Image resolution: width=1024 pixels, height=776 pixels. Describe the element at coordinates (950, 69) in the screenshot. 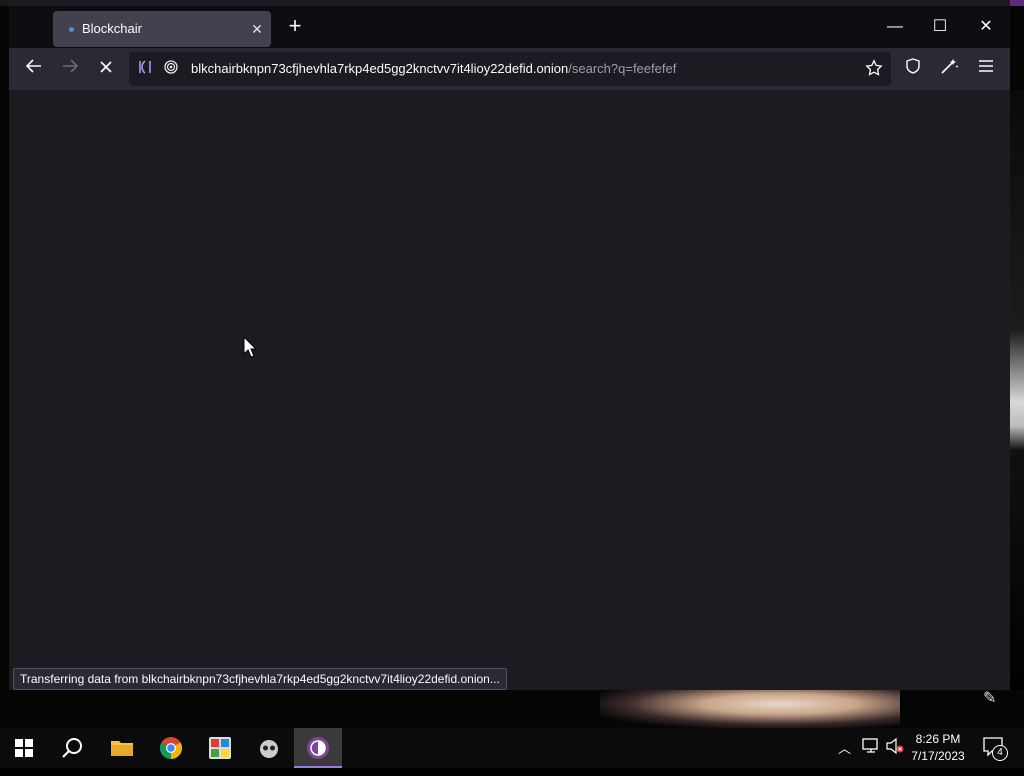

I see `new-identity-wand-icon` at that location.